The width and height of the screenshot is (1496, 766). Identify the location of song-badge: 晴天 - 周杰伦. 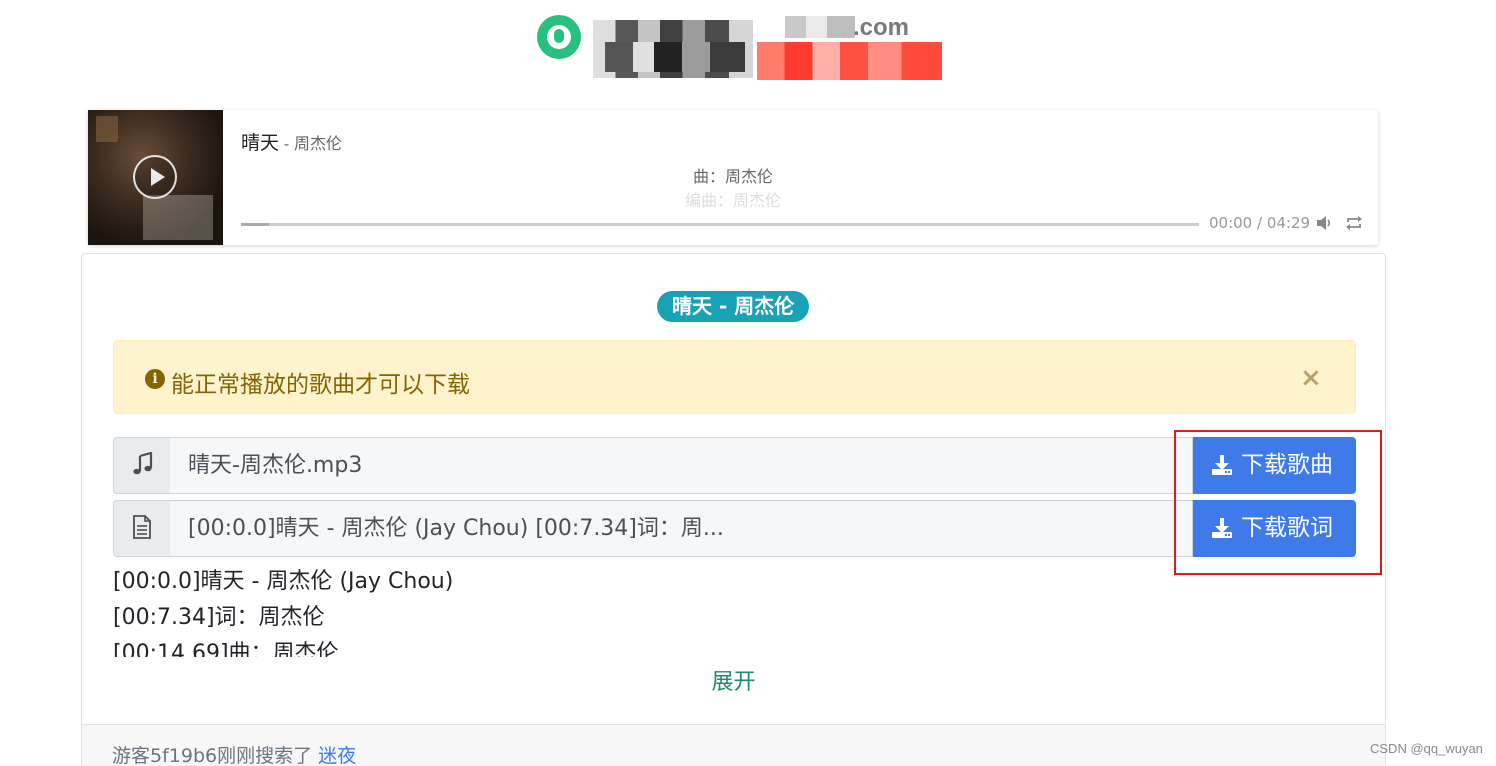
(733, 306).